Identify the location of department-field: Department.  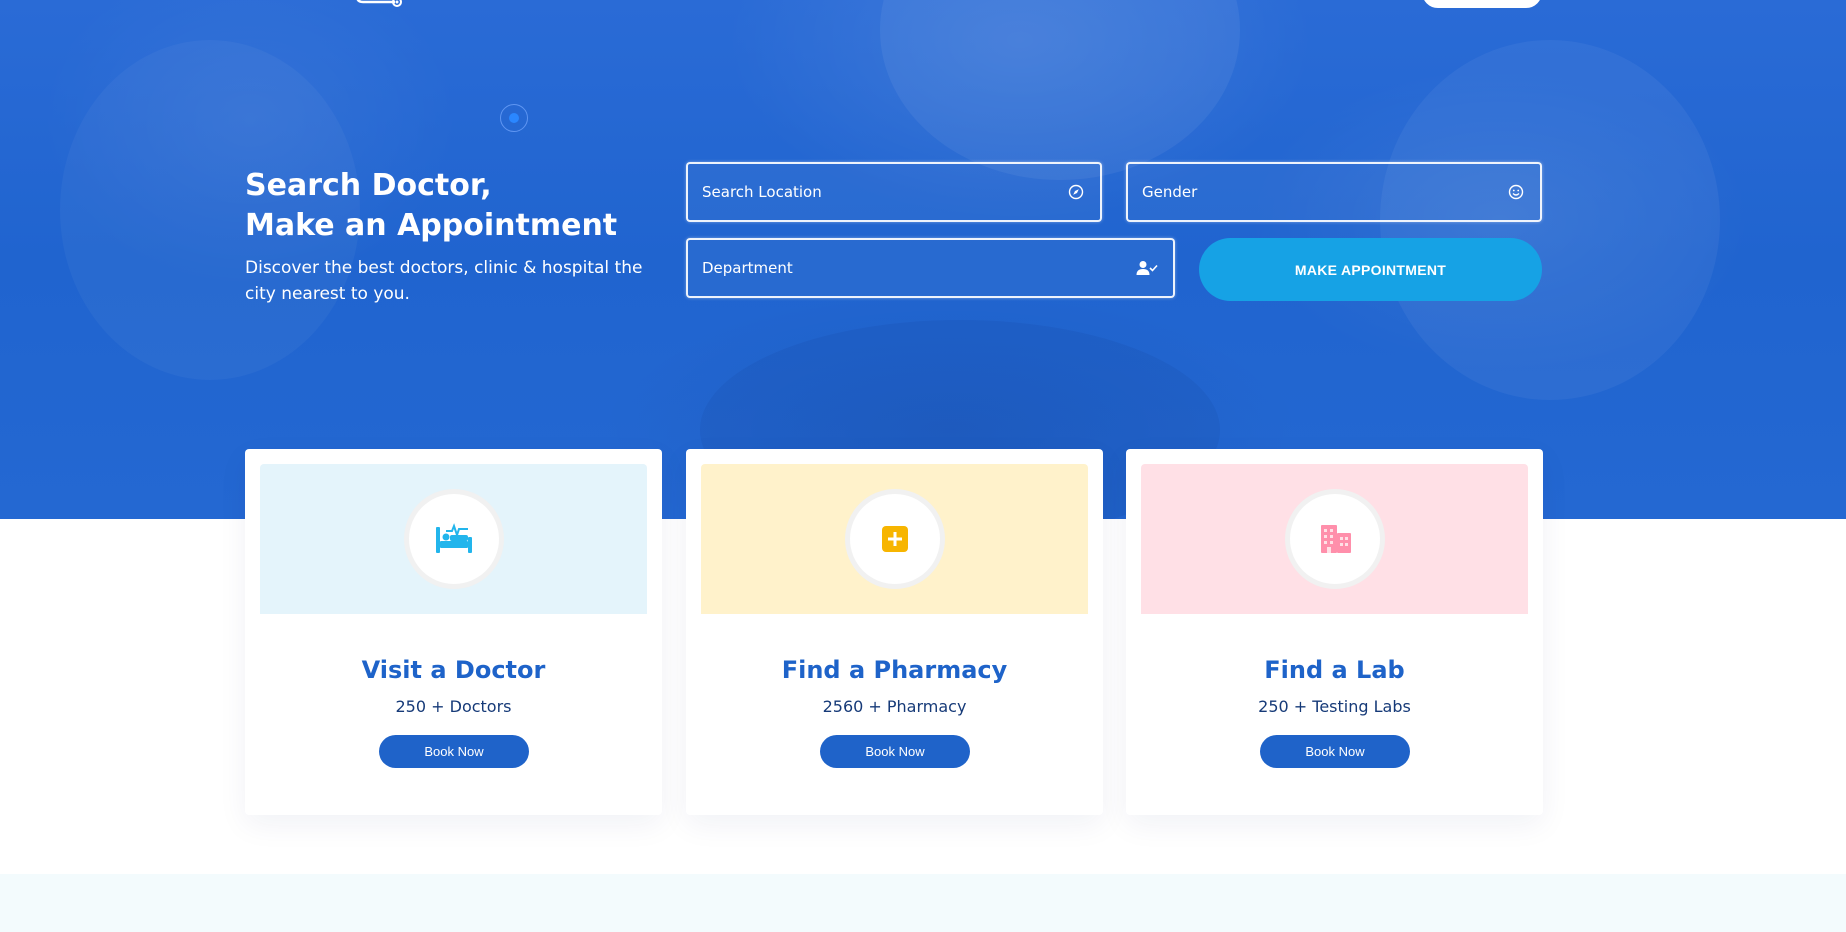
(930, 268).